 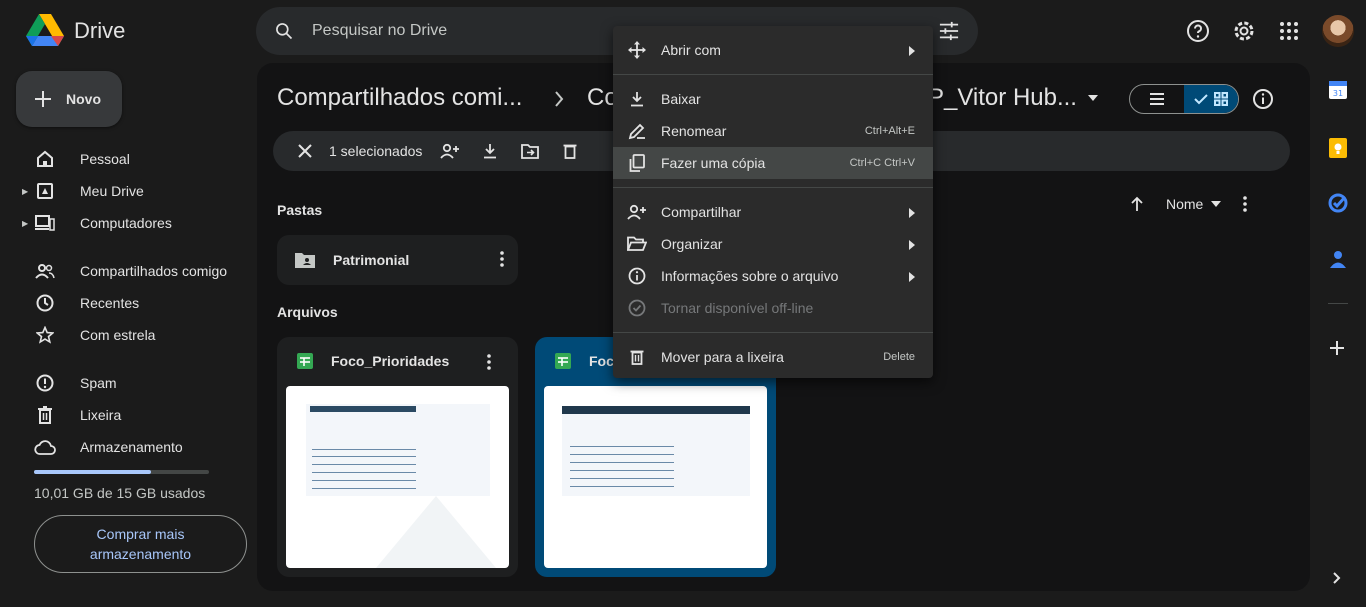 What do you see at coordinates (83, 191) in the screenshot?
I see `sidebar-item-meu-drive: ▶ Meu Drive` at bounding box center [83, 191].